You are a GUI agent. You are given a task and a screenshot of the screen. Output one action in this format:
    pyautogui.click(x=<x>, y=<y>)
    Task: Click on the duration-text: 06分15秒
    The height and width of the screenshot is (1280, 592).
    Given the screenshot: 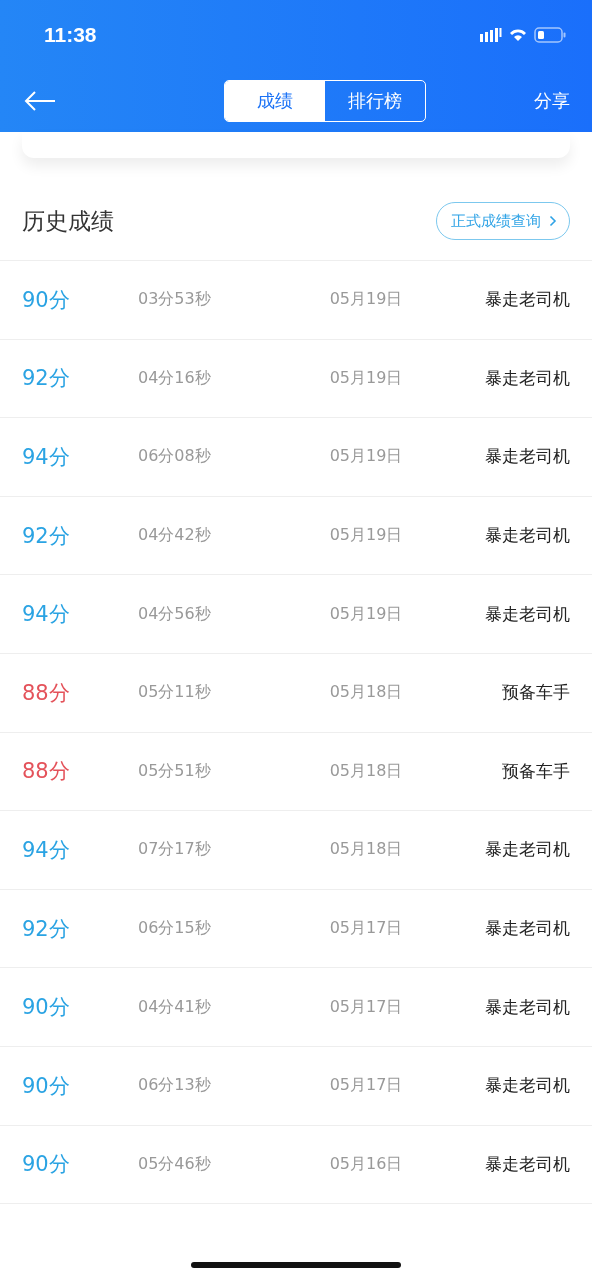 What is the action you would take?
    pyautogui.click(x=174, y=929)
    